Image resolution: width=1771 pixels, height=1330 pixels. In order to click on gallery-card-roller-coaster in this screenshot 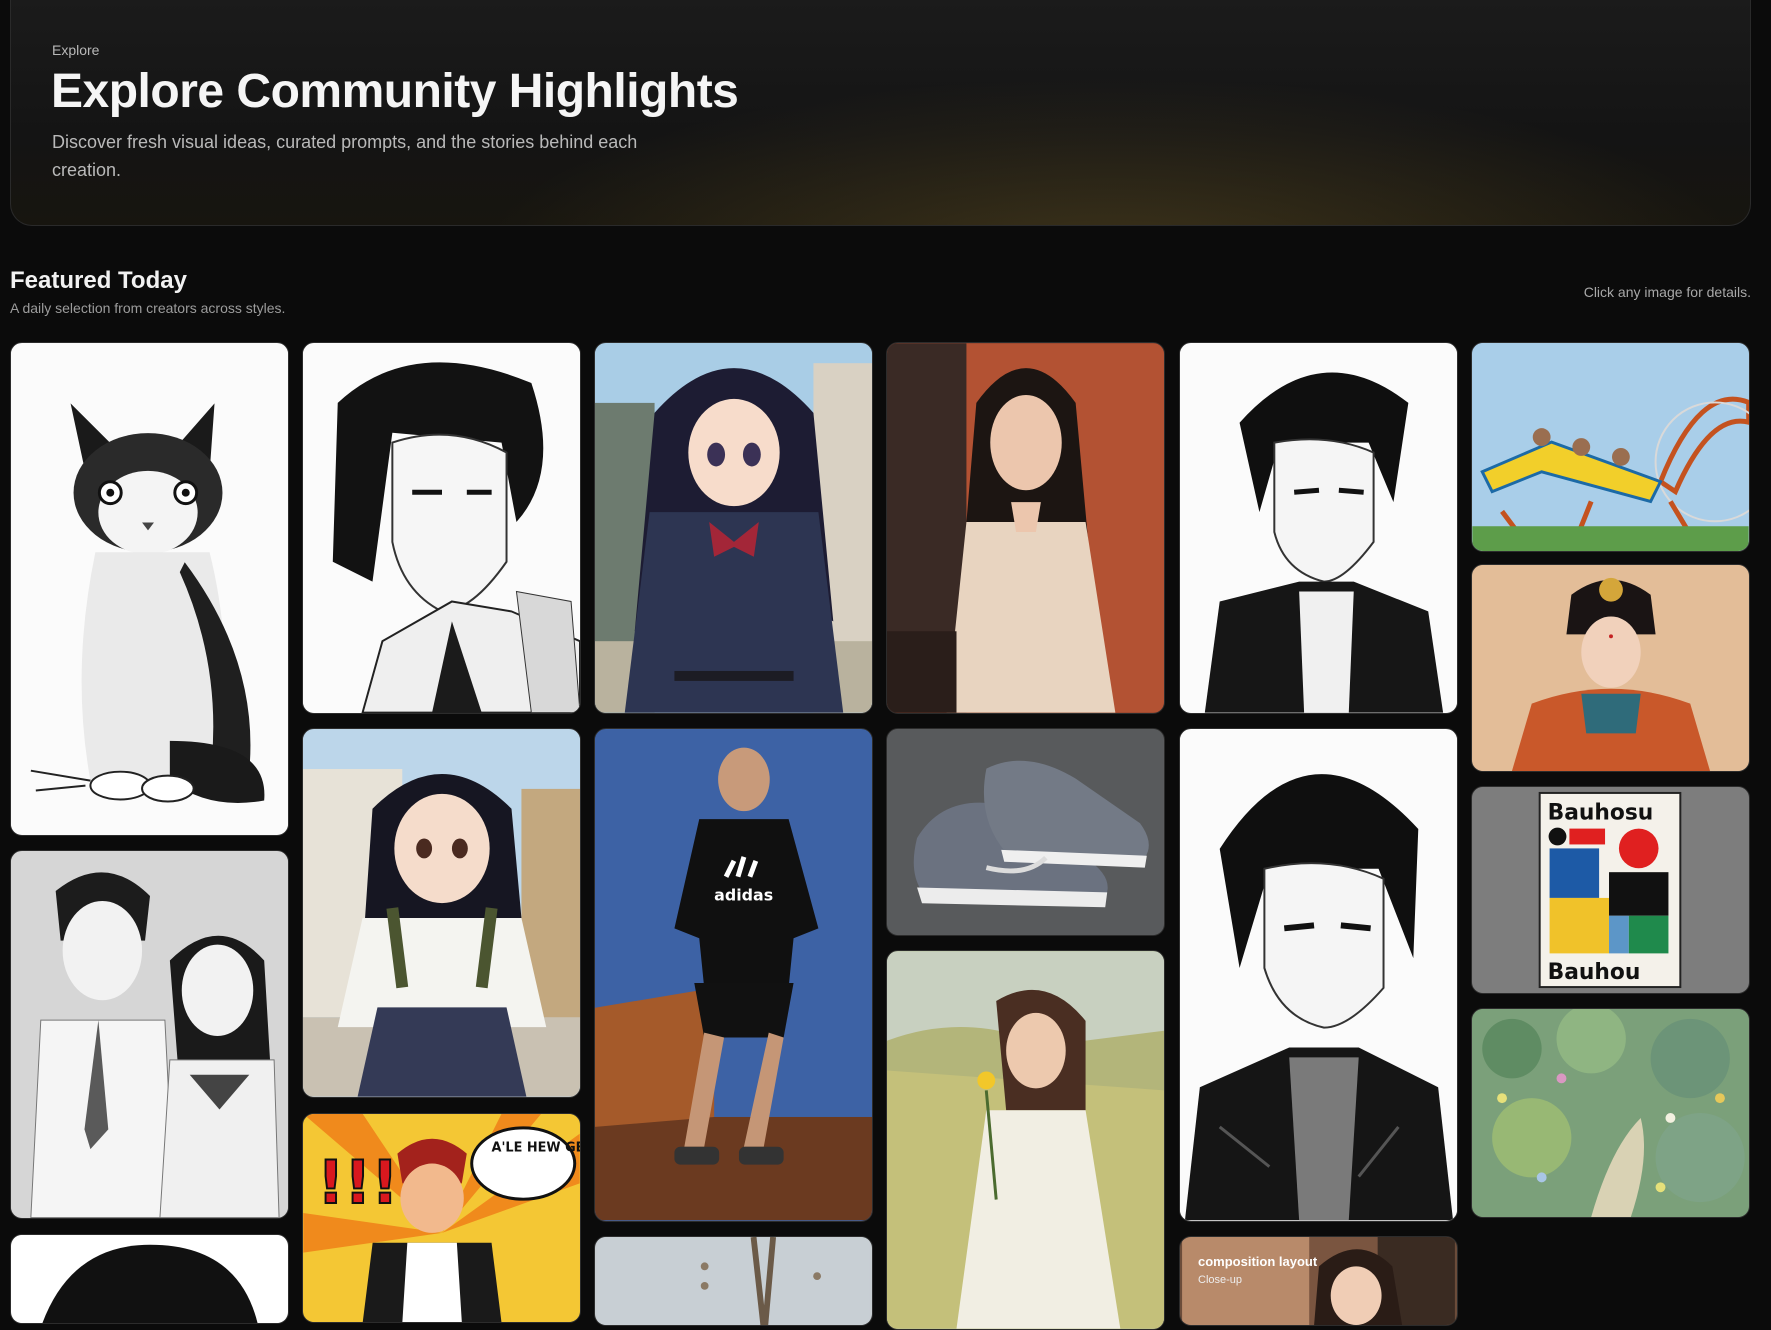, I will do `click(1610, 447)`.